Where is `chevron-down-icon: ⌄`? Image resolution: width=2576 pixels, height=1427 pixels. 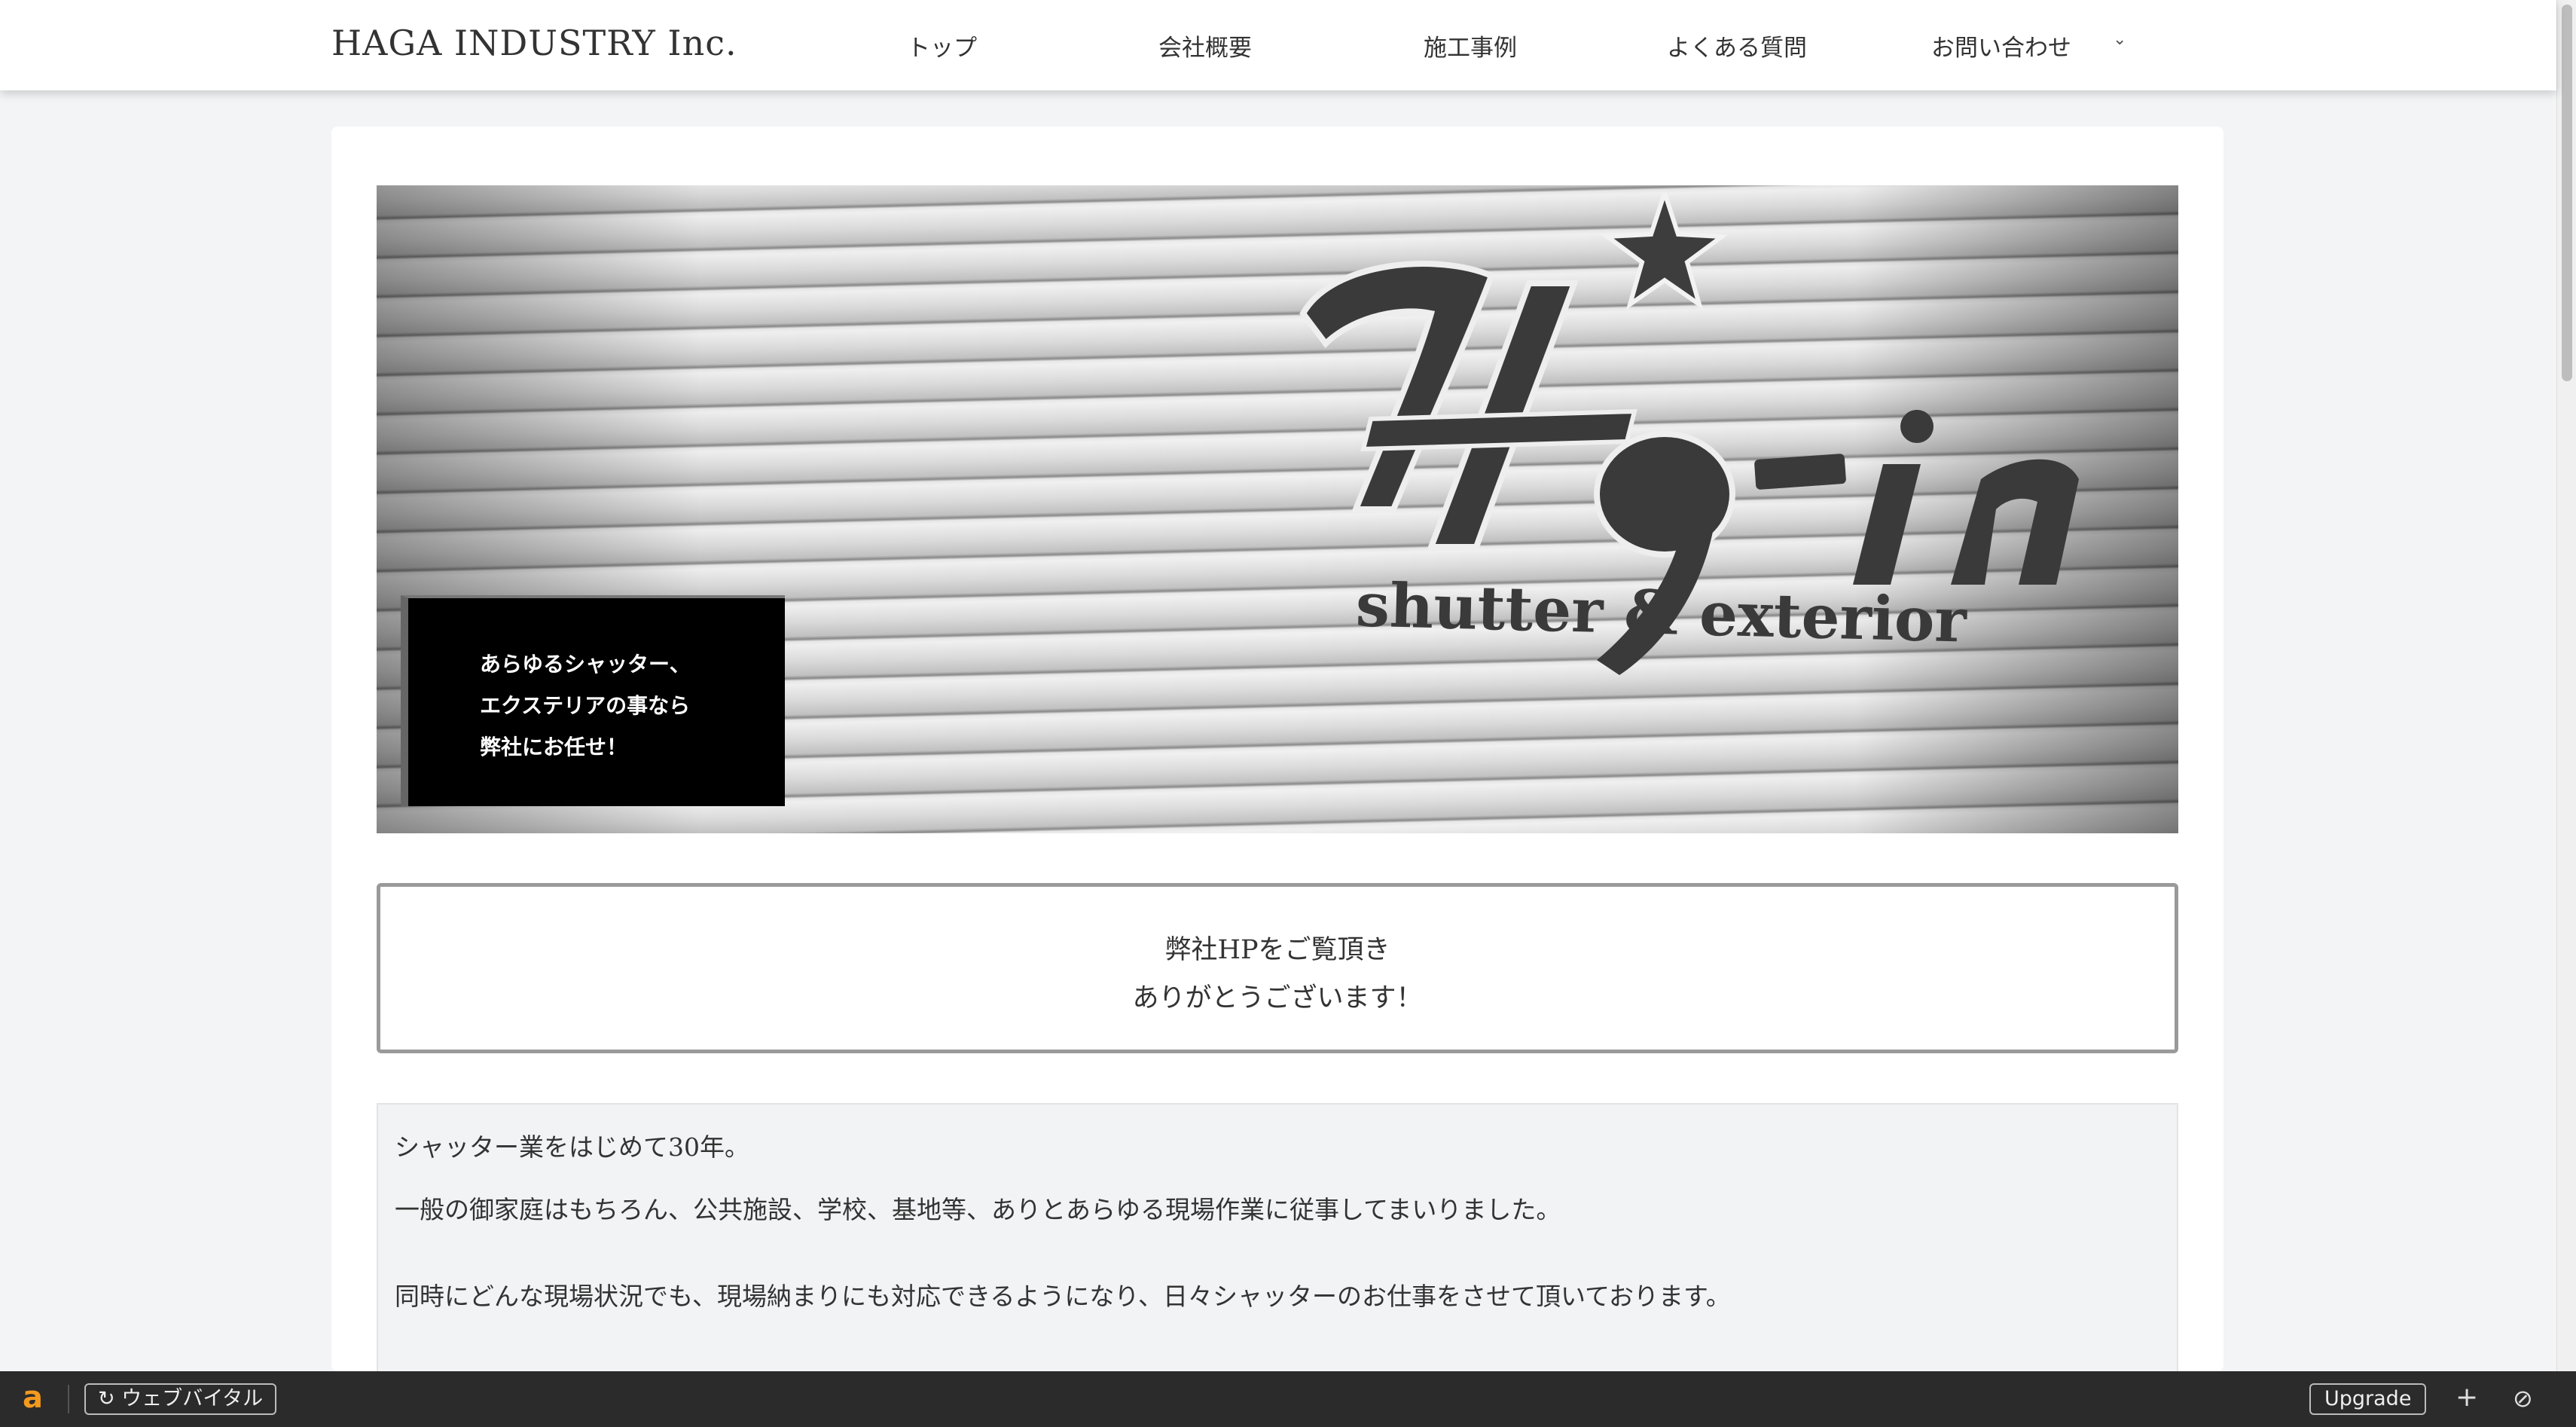
chevron-down-icon: ⌄ is located at coordinates (2120, 39).